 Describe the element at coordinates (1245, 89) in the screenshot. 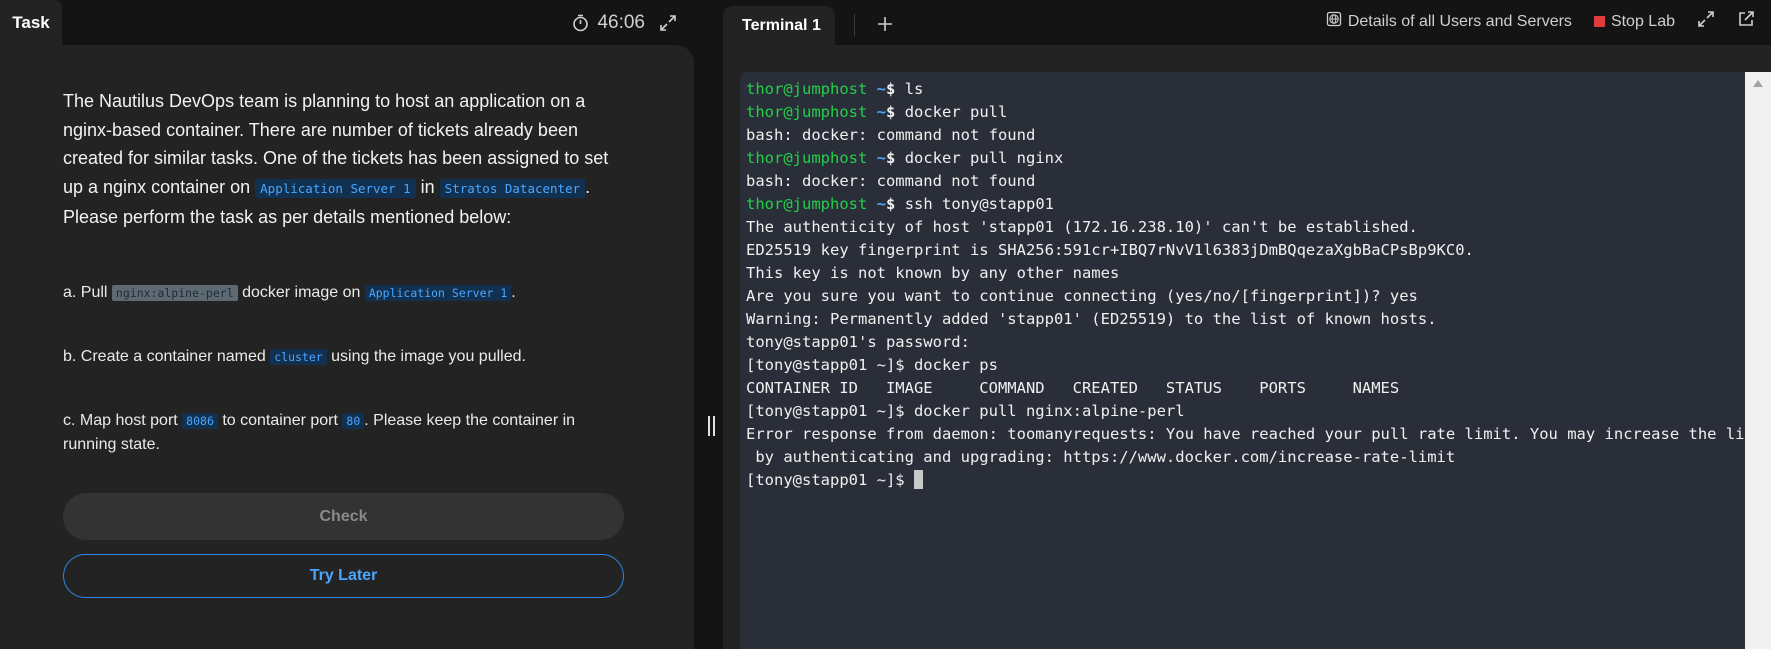

I see `terminal-line: thor@jumphost ~$ ls` at that location.